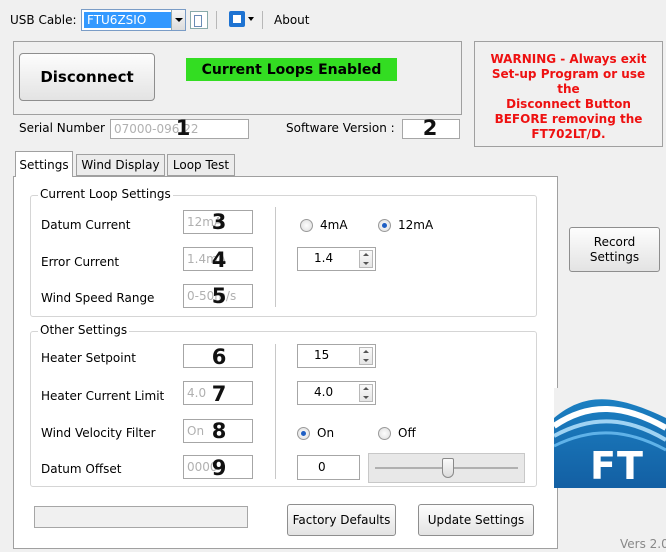 Image resolution: width=666 pixels, height=552 pixels. What do you see at coordinates (328, 467) in the screenshot?
I see `datum-offset-input: 0` at bounding box center [328, 467].